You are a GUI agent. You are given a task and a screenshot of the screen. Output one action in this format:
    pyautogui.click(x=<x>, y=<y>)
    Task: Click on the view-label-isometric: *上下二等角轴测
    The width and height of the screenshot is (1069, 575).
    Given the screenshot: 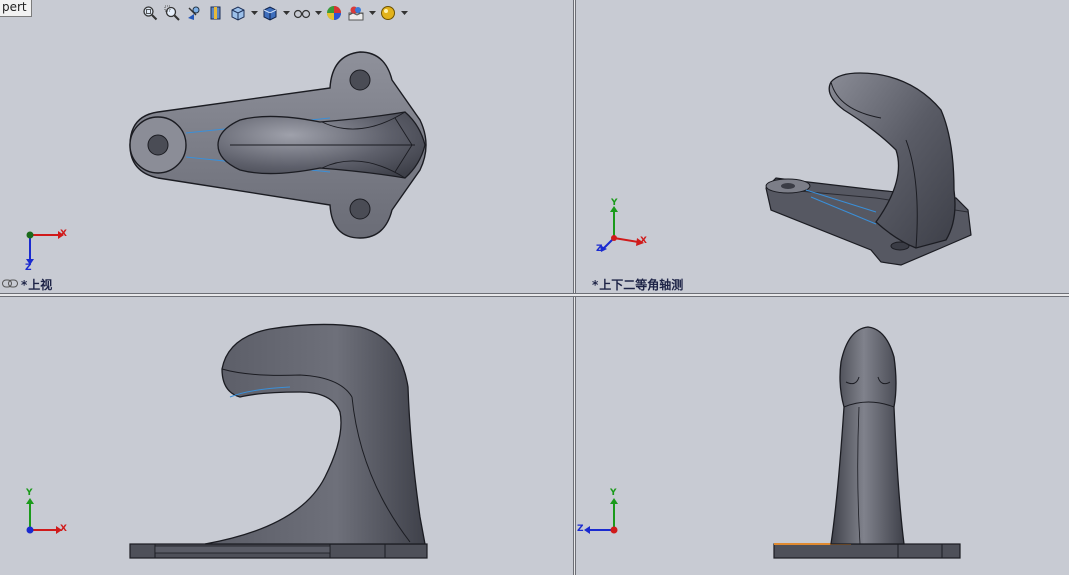 What is the action you would take?
    pyautogui.click(x=638, y=285)
    